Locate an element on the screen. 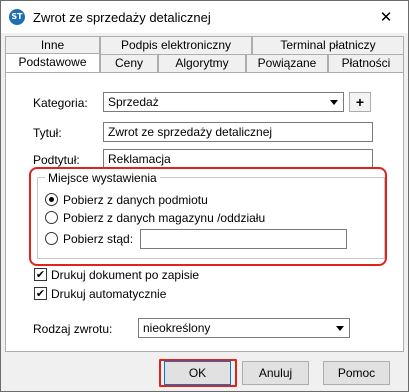 This screenshot has width=409, height=392. issue-place-custom-input is located at coordinates (243, 239).